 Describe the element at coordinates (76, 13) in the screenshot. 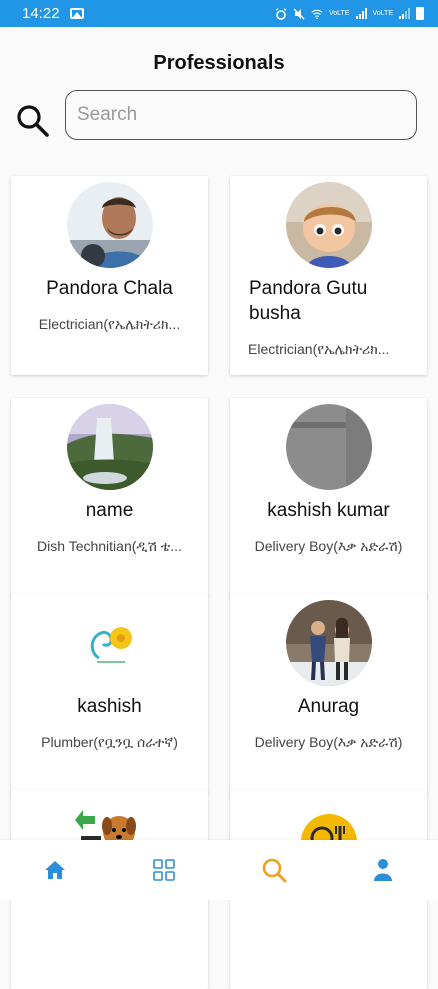

I see `gallery-icon` at that location.